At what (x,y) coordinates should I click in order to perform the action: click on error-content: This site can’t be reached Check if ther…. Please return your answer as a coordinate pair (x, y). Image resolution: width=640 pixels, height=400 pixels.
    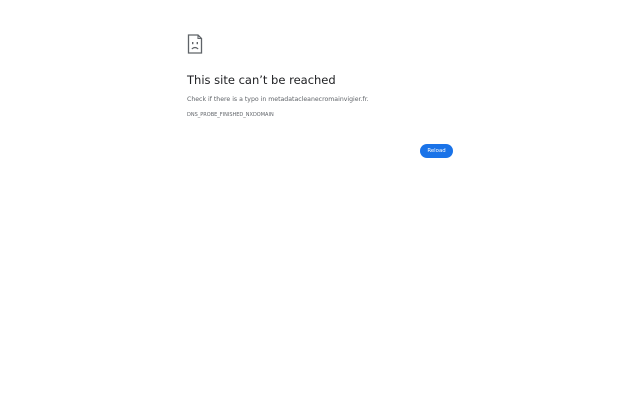
    Looking at the image, I should click on (320, 76).